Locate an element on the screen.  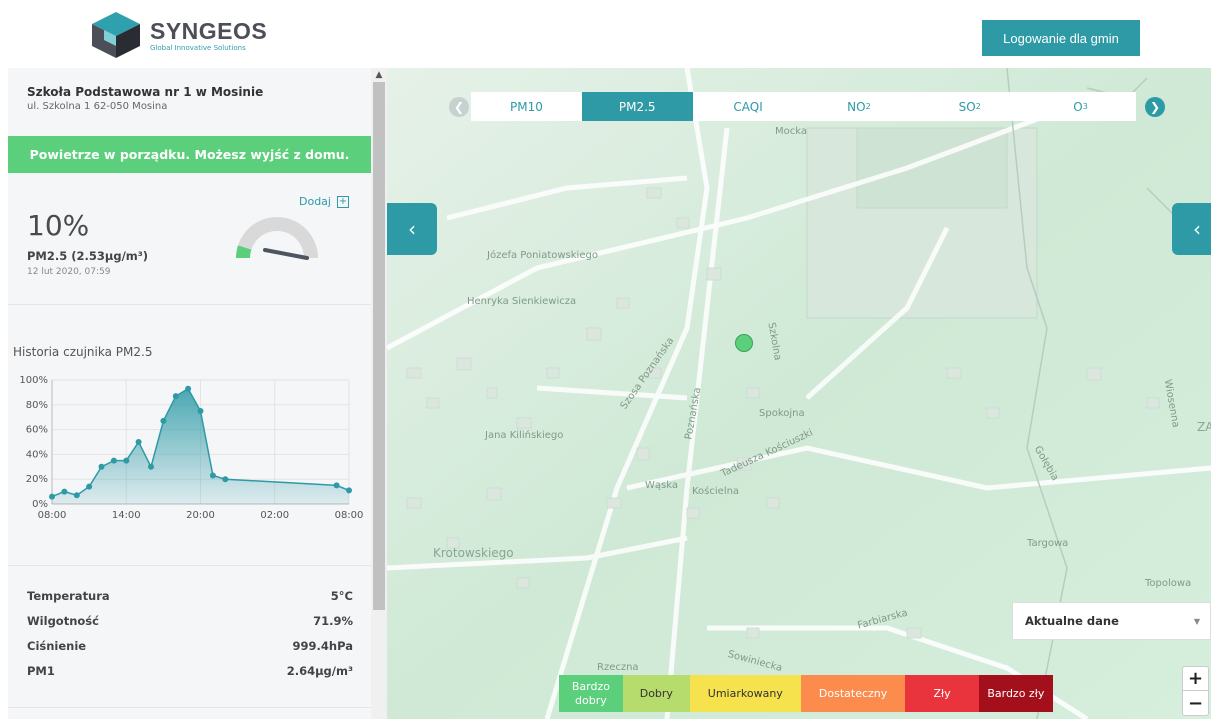
dataset-select: Aktualne dane ▼ is located at coordinates (1111, 621).